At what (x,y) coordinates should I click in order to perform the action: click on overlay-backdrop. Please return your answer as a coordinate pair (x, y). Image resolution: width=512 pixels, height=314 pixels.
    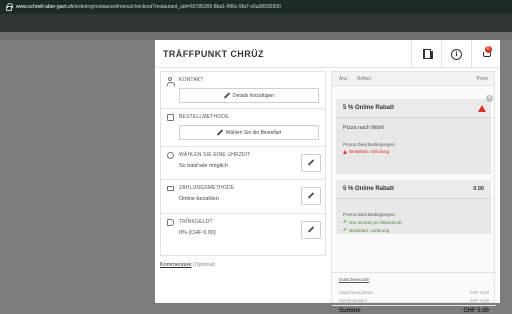
    Looking at the image, I should click on (256, 36).